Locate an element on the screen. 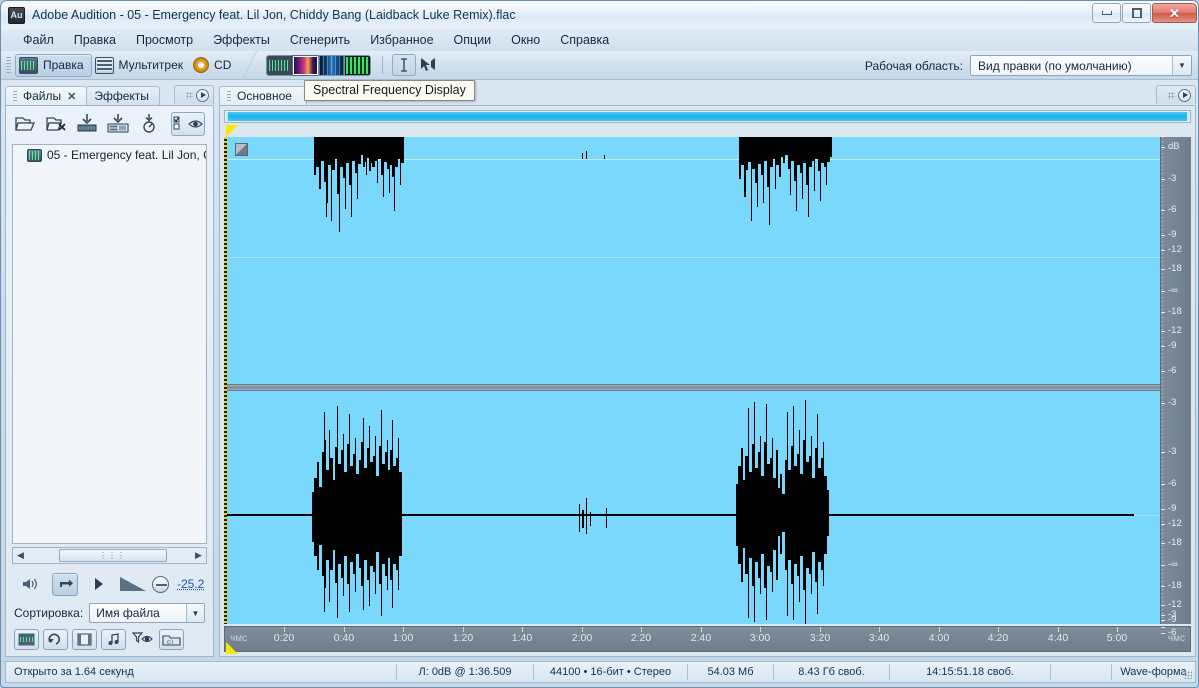 The image size is (1199, 688). close-file-icon is located at coordinates (56, 124).